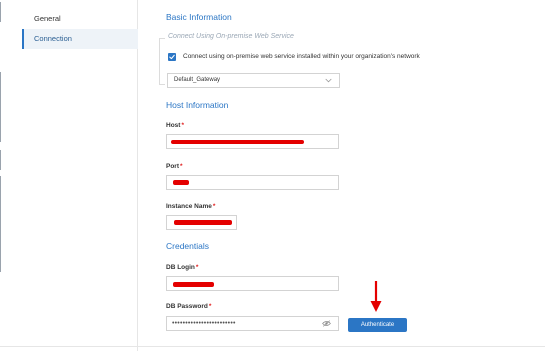 The height and width of the screenshot is (351, 545). Describe the element at coordinates (175, 125) in the screenshot. I see `host-label: Host*` at that location.